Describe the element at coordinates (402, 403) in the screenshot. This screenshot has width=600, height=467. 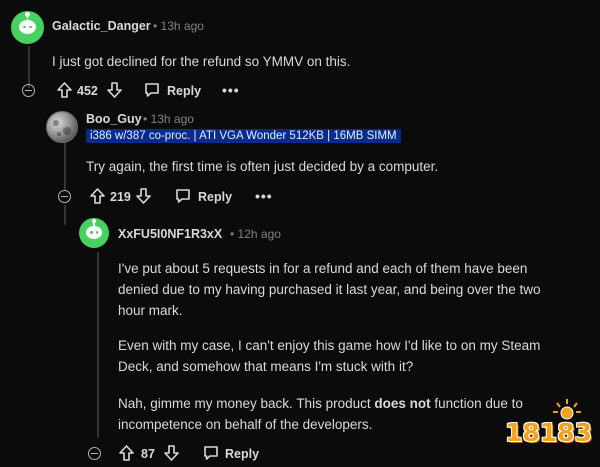
I see `bold-text: does not` at that location.